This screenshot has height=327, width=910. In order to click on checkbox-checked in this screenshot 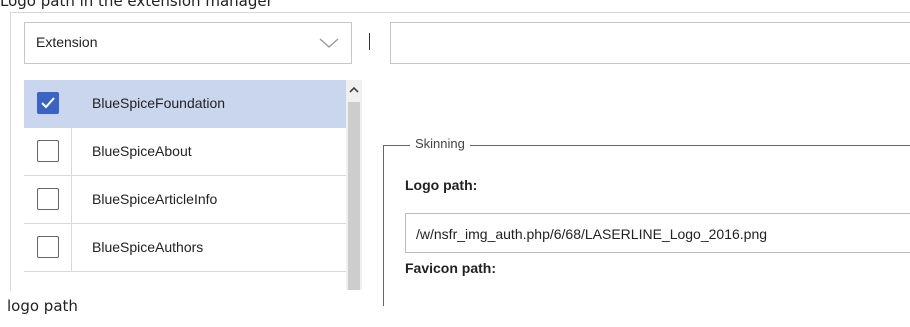, I will do `click(48, 103)`.